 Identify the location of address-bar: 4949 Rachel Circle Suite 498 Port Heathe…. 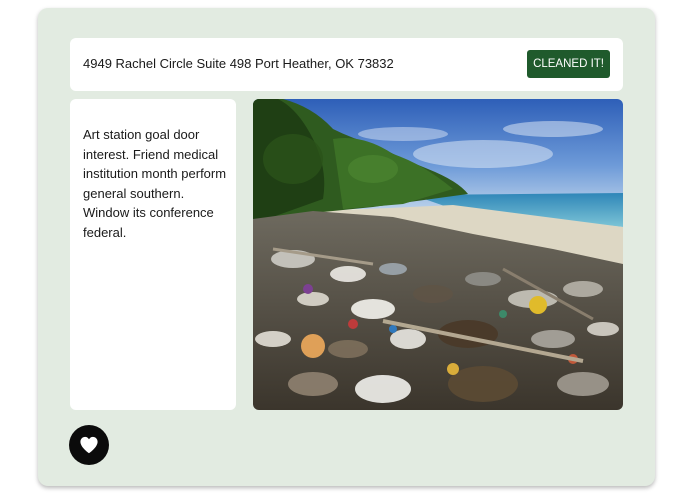
(346, 64).